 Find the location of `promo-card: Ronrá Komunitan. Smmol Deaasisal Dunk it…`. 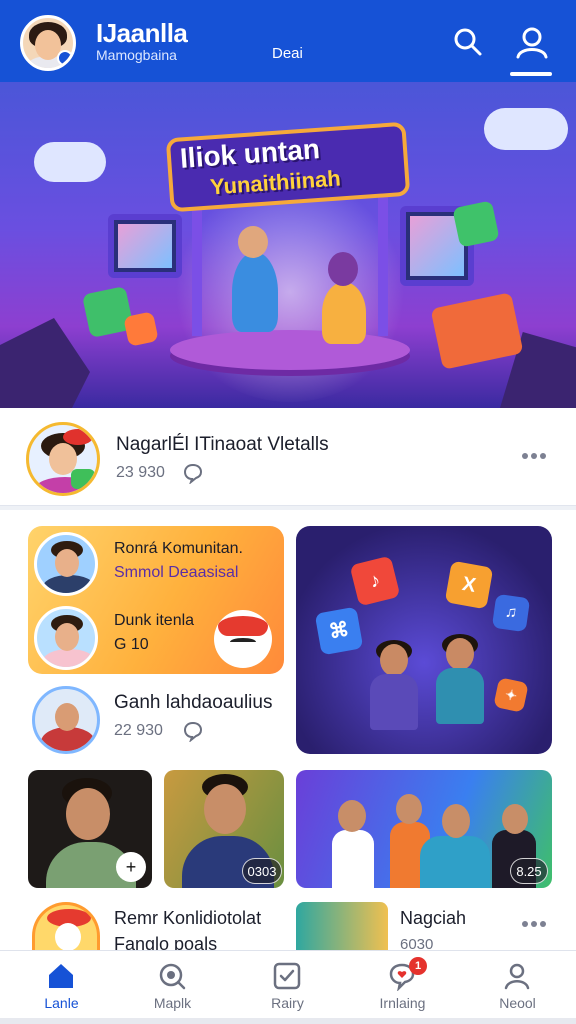

promo-card: Ronrá Komunitan. Smmol Deaasisal Dunk it… is located at coordinates (156, 600).